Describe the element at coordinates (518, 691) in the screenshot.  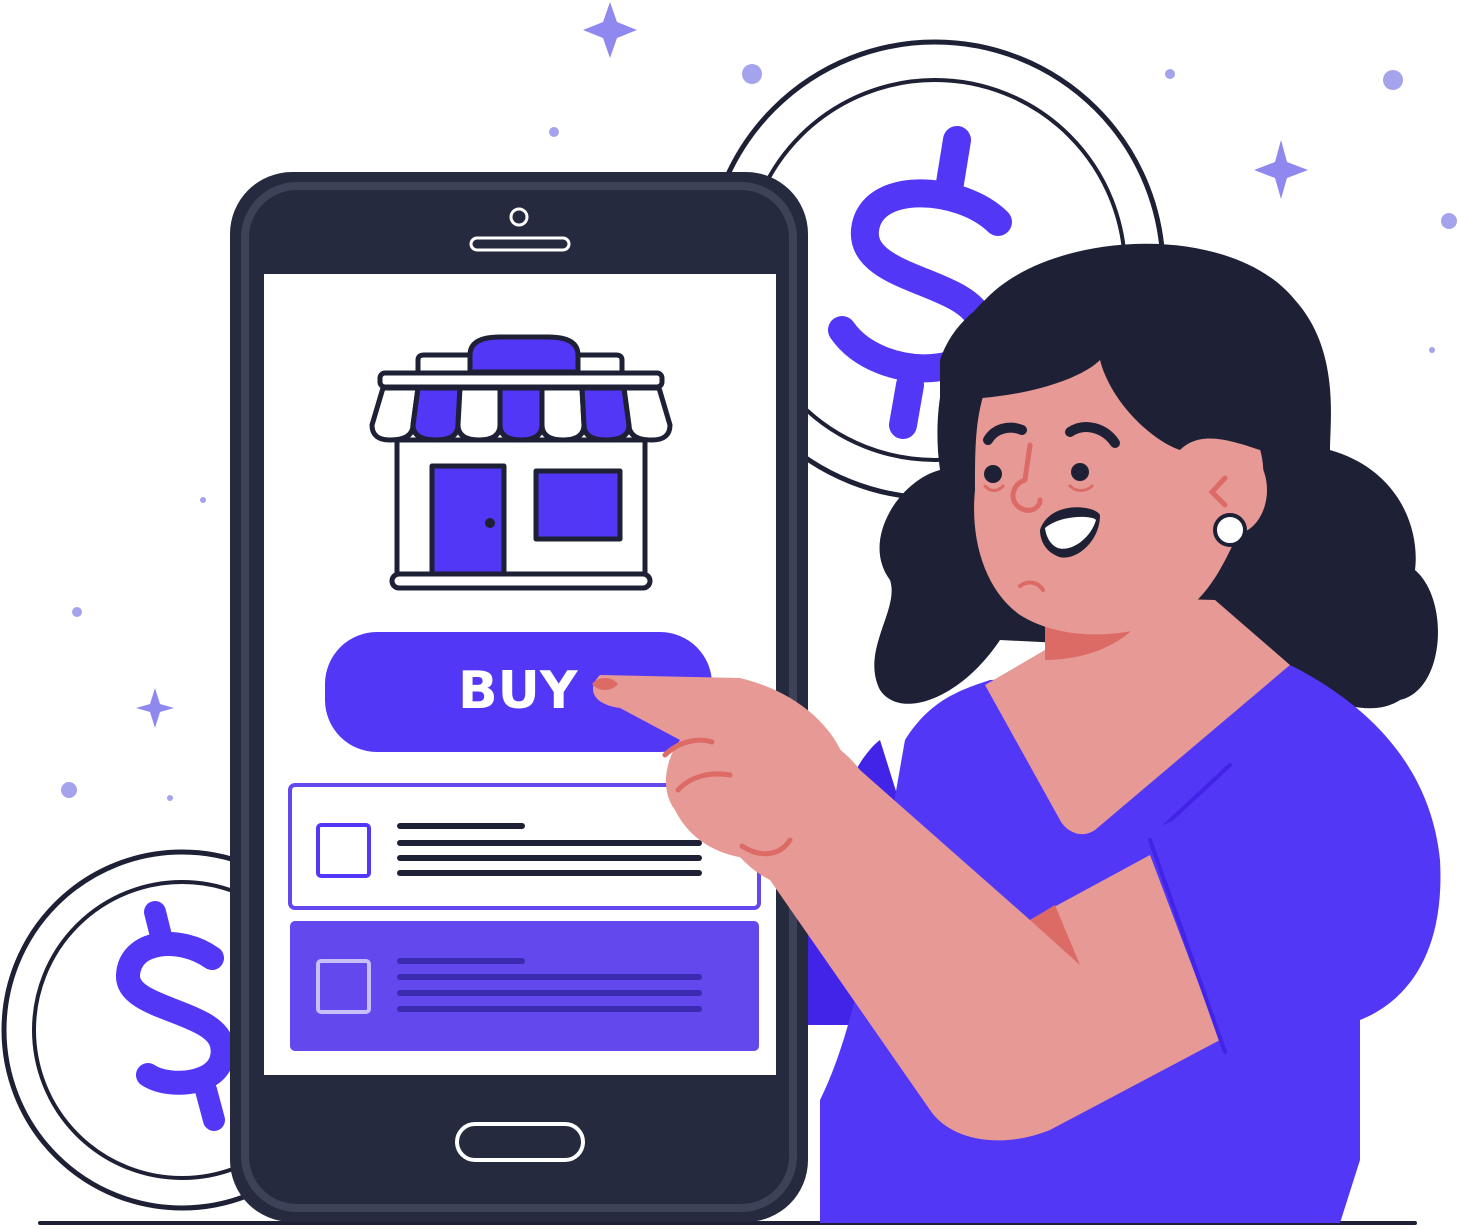
I see `buy-button-label: BUY` at that location.